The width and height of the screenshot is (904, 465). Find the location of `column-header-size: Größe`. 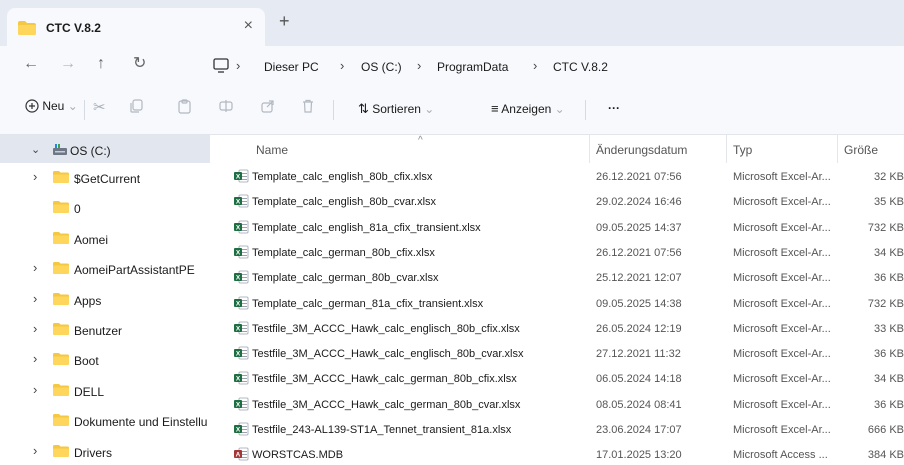

column-header-size: Größe is located at coordinates (861, 150).